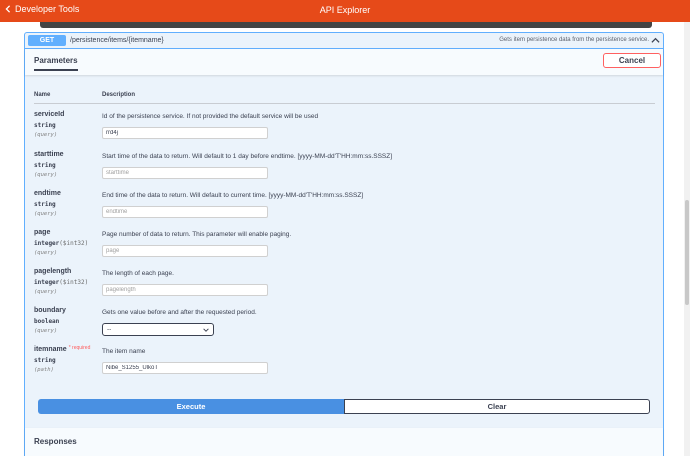 The width and height of the screenshot is (690, 456). I want to click on page-input, so click(185, 251).